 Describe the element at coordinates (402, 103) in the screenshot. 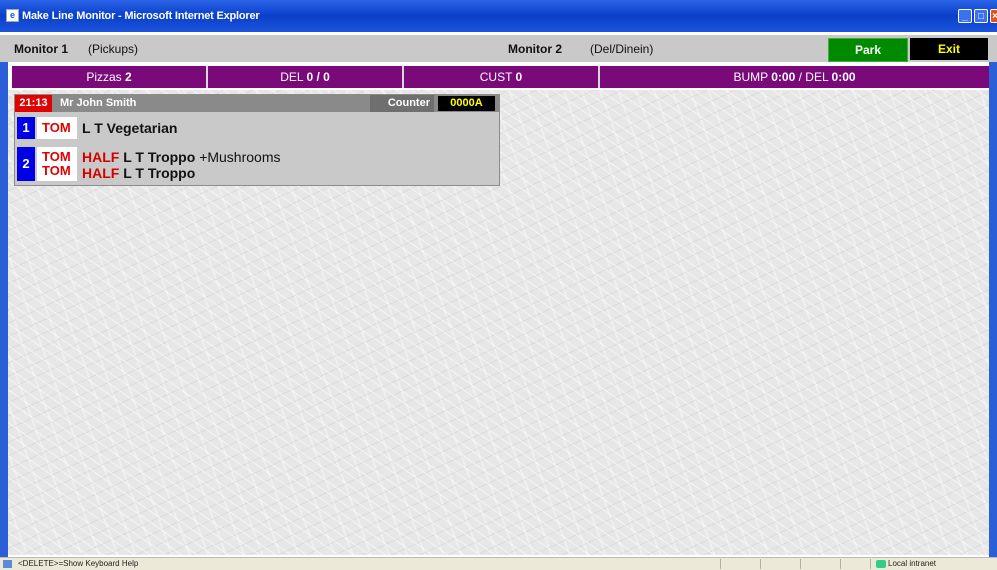

I see `order-type: Counter` at that location.